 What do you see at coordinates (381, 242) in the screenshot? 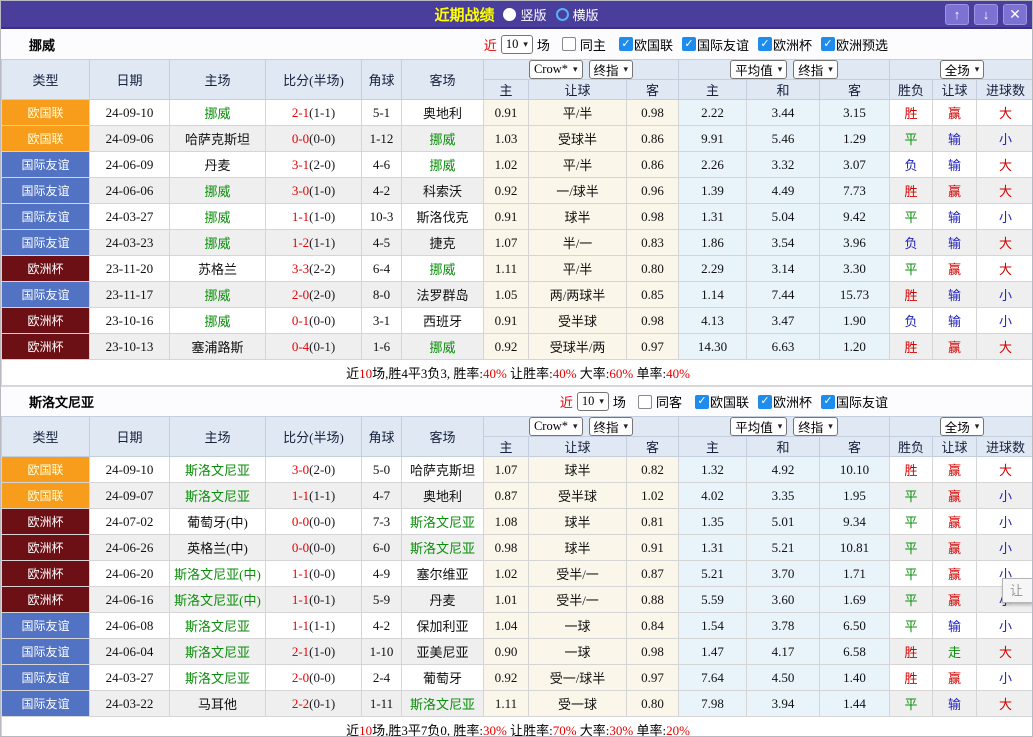
I see `corner-cell: 4-5` at bounding box center [381, 242].